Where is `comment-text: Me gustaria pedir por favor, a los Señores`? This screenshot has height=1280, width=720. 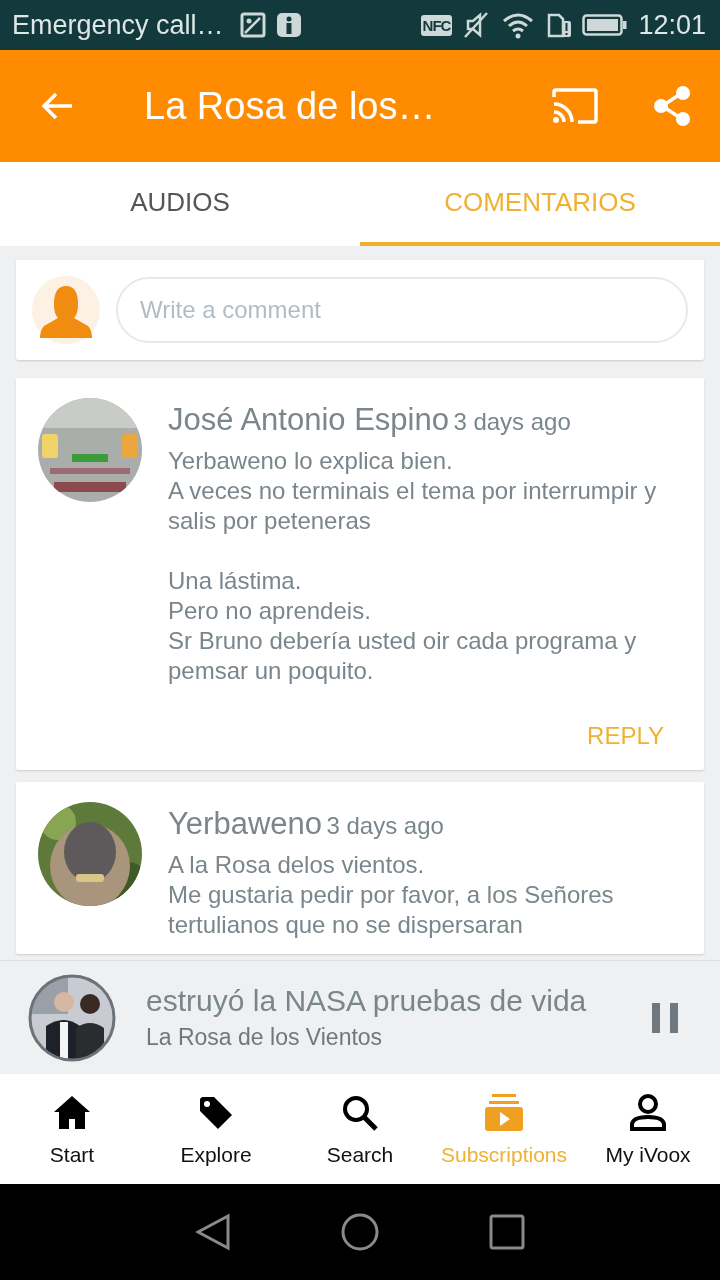
comment-text: Me gustaria pedir por favor, a los Señores is located at coordinates (391, 895).